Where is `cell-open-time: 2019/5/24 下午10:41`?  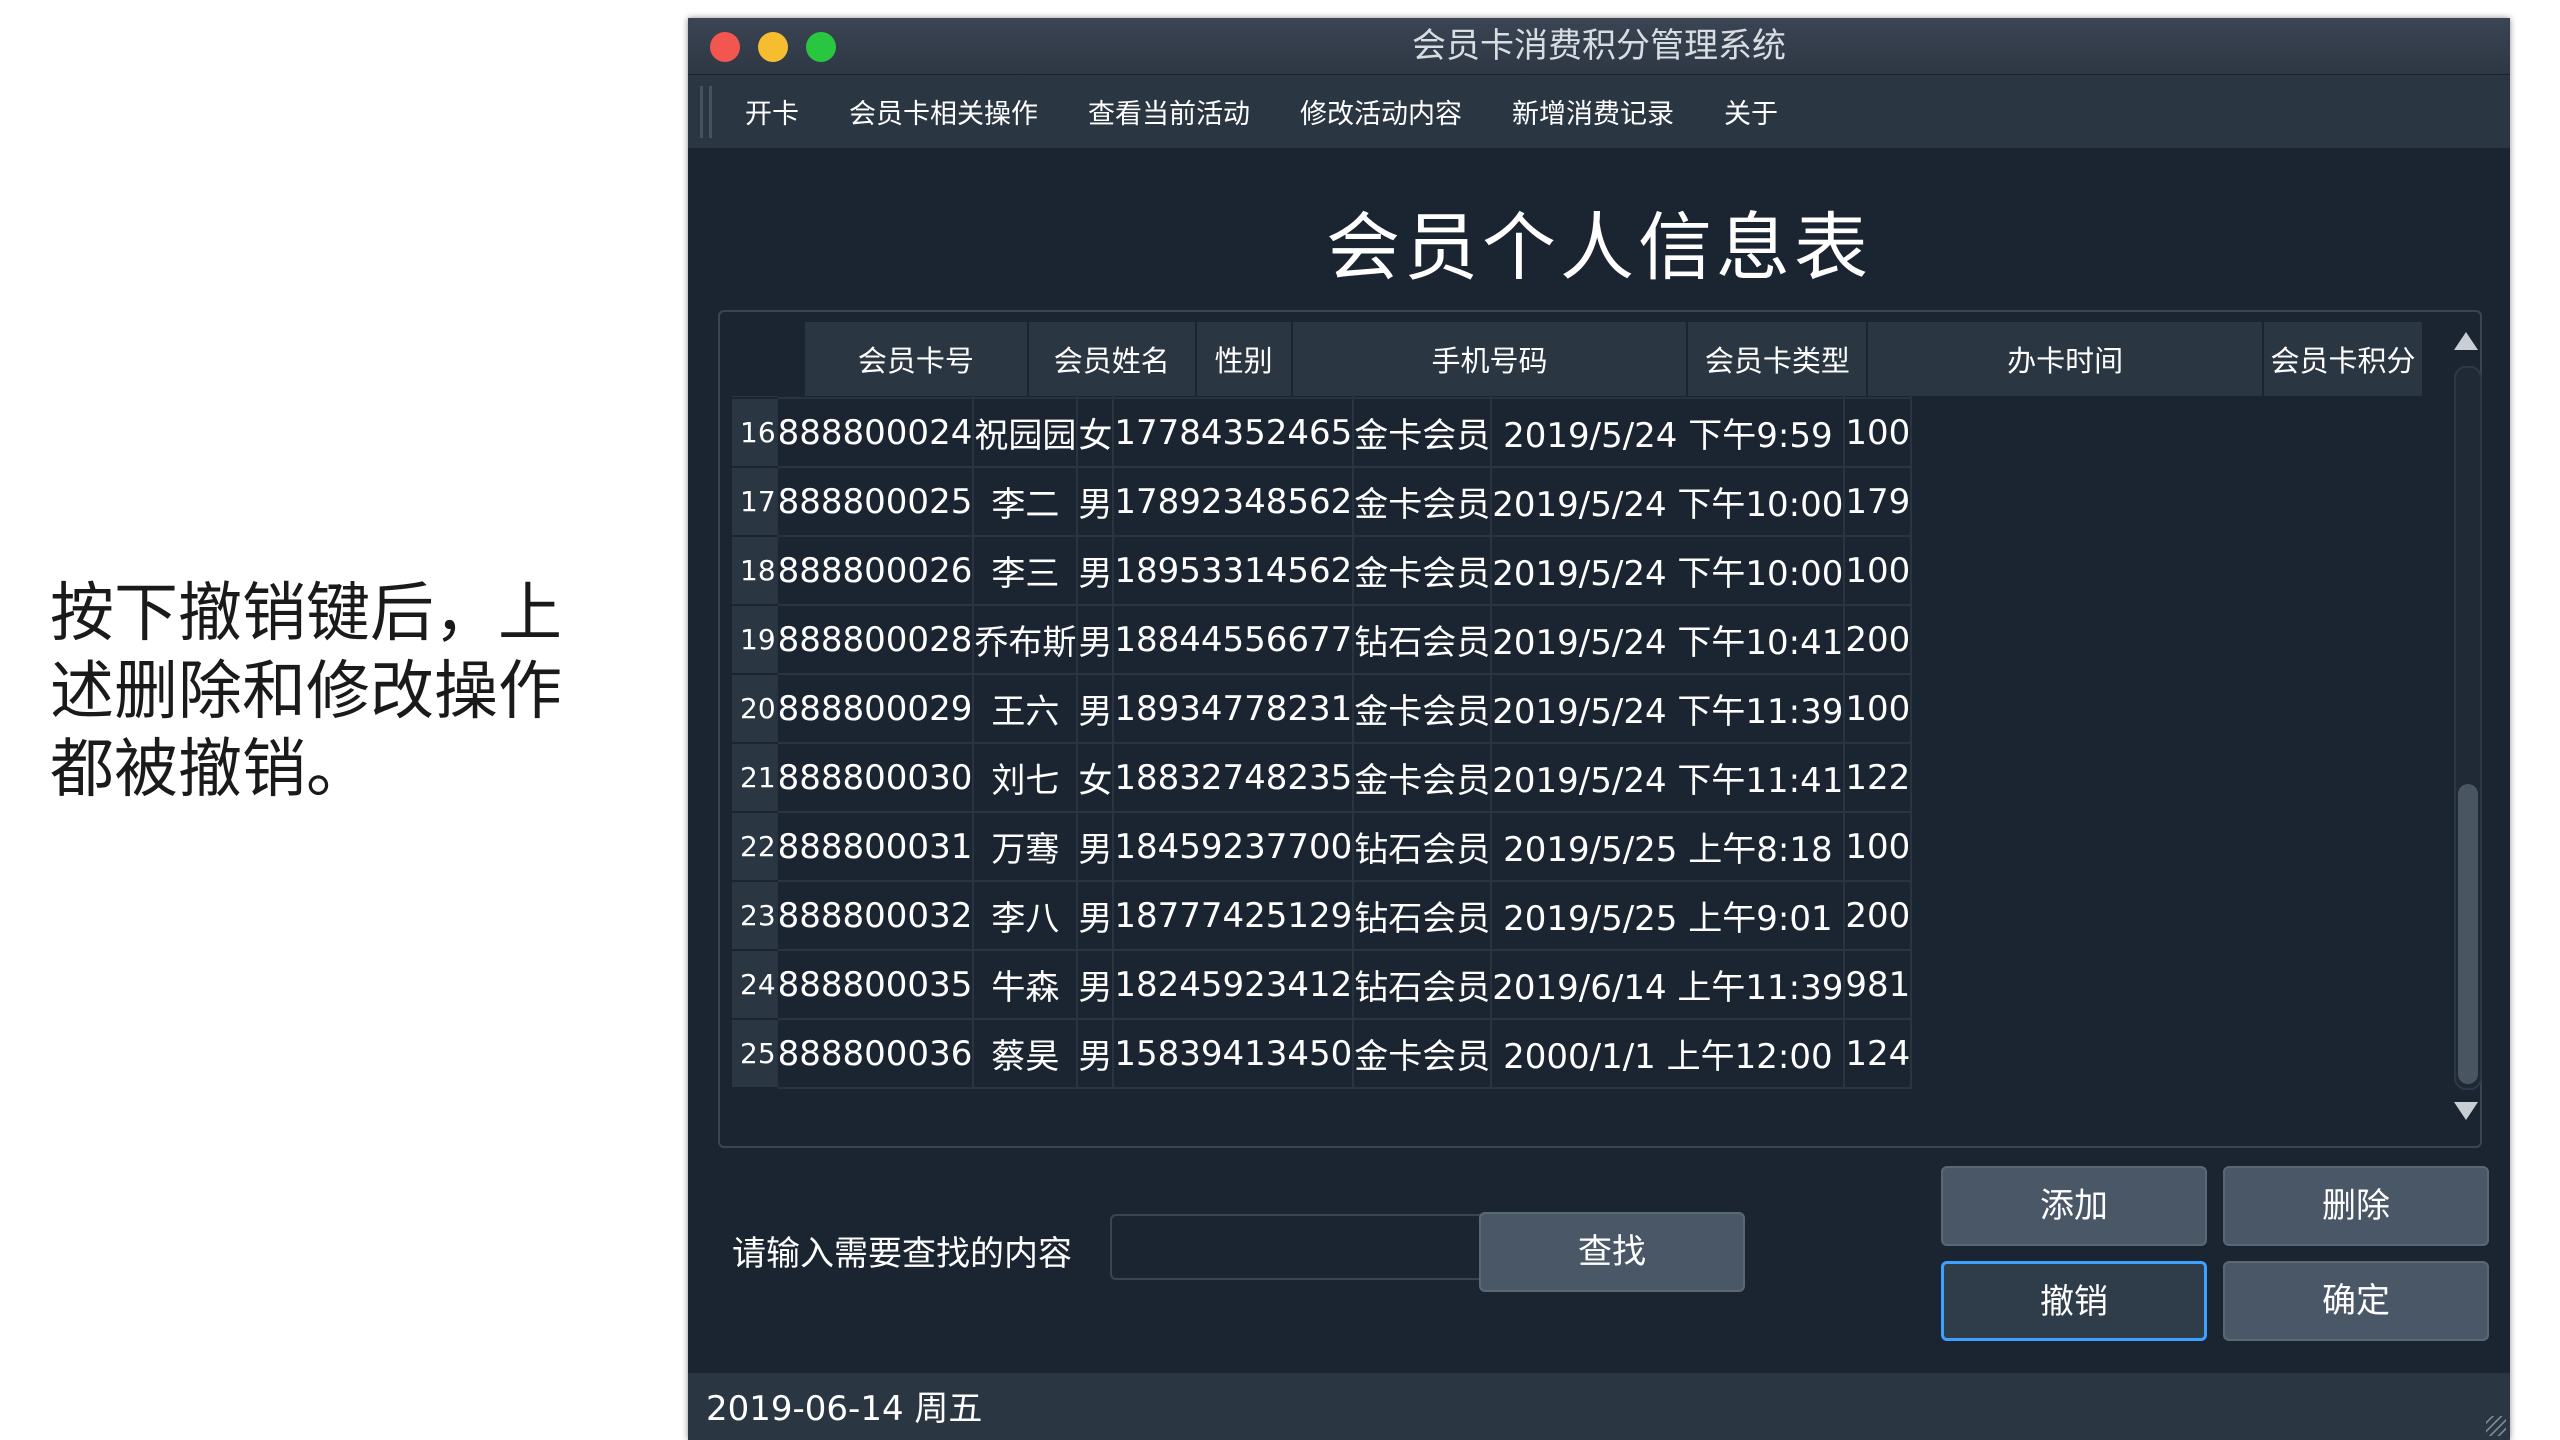
cell-open-time: 2019/5/24 下午10:41 is located at coordinates (1668, 640).